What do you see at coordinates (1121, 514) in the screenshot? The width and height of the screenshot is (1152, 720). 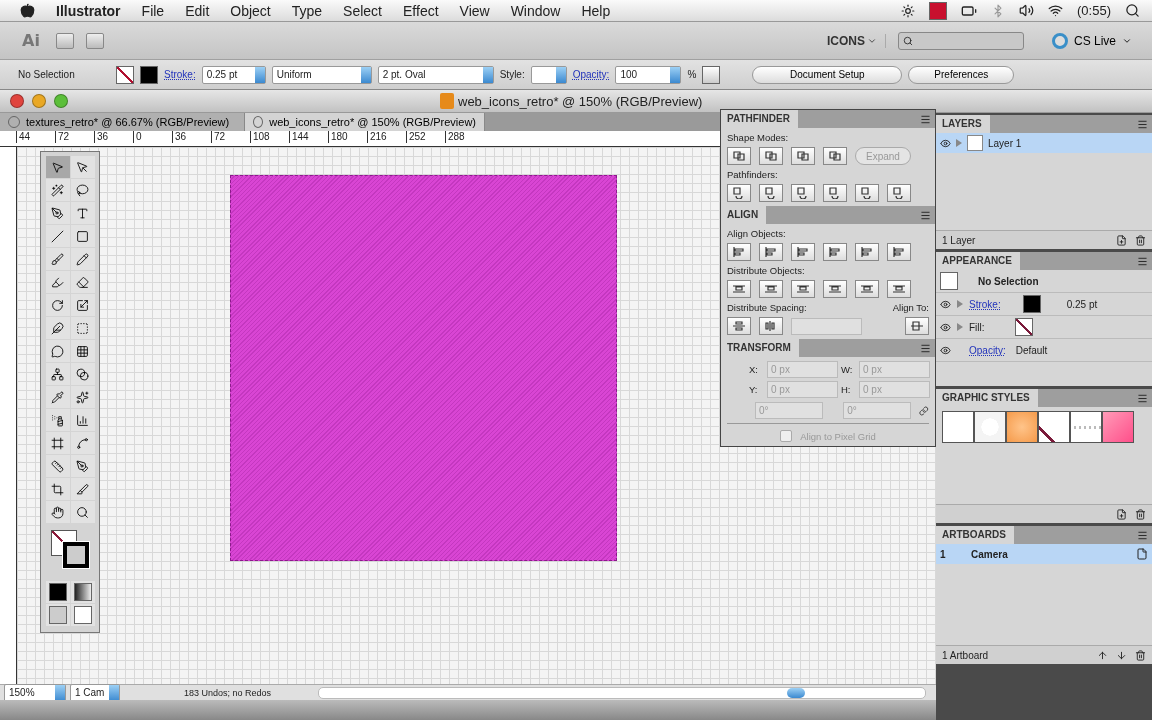 I see `new-style-icon` at bounding box center [1121, 514].